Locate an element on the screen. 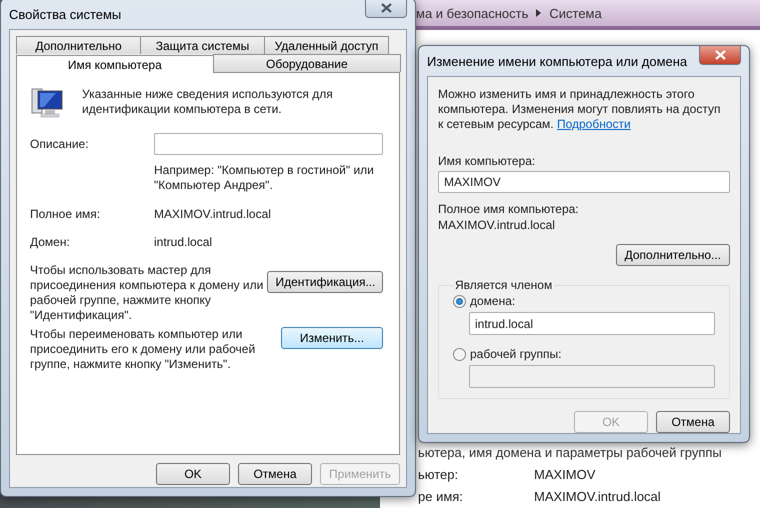  section-title: ьютера, имя домена и параметры рабочей группы is located at coordinates (570, 452).